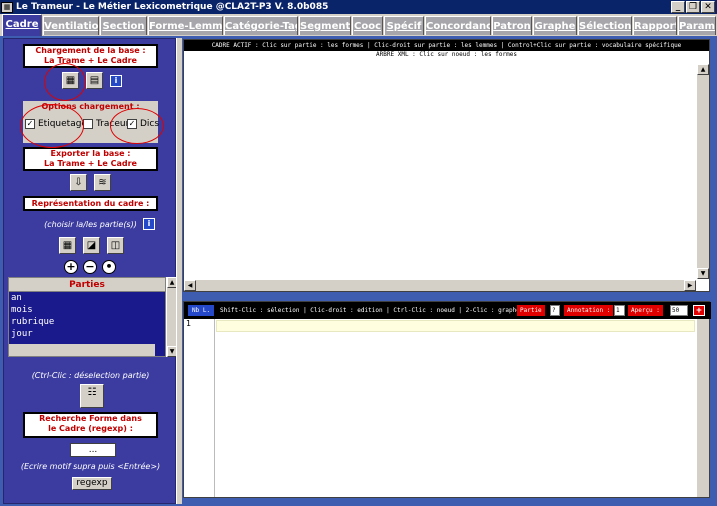  What do you see at coordinates (699, 310) in the screenshot?
I see `add-icon: +` at bounding box center [699, 310].